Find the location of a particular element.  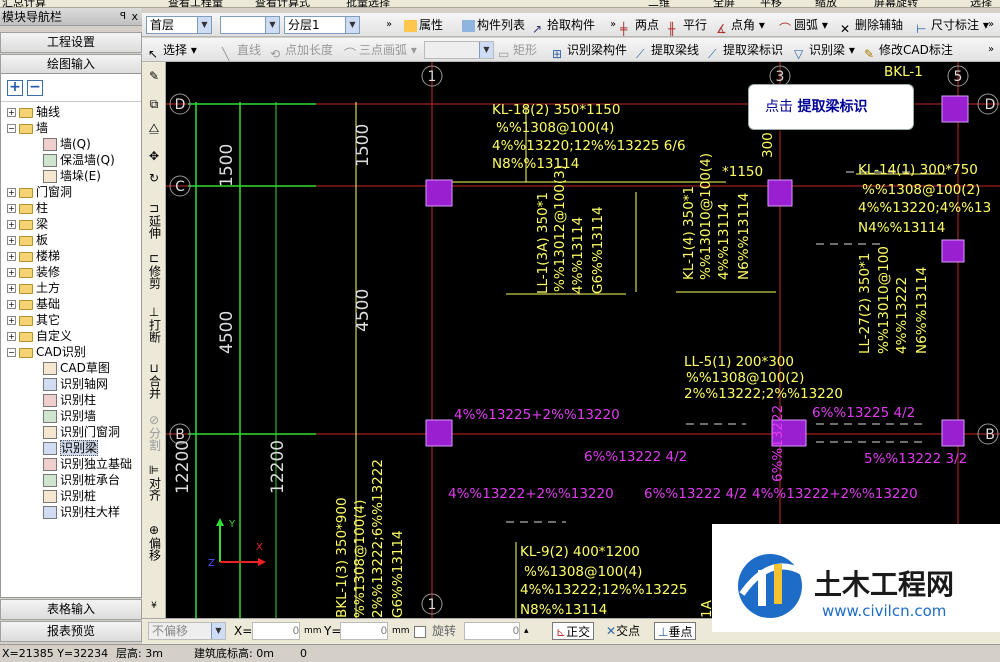

rectangle-button: ▭ 矩形 is located at coordinates (517, 51).